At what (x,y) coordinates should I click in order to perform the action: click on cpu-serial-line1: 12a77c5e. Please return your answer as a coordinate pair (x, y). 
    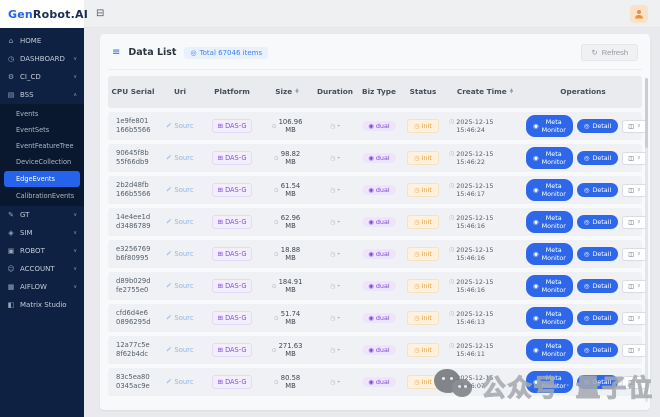
    Looking at the image, I should click on (133, 344).